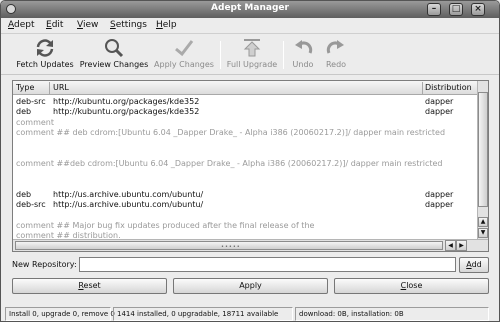 This screenshot has width=500, height=322. I want to click on fetch-updates-button: Fetch Updates, so click(45, 55).